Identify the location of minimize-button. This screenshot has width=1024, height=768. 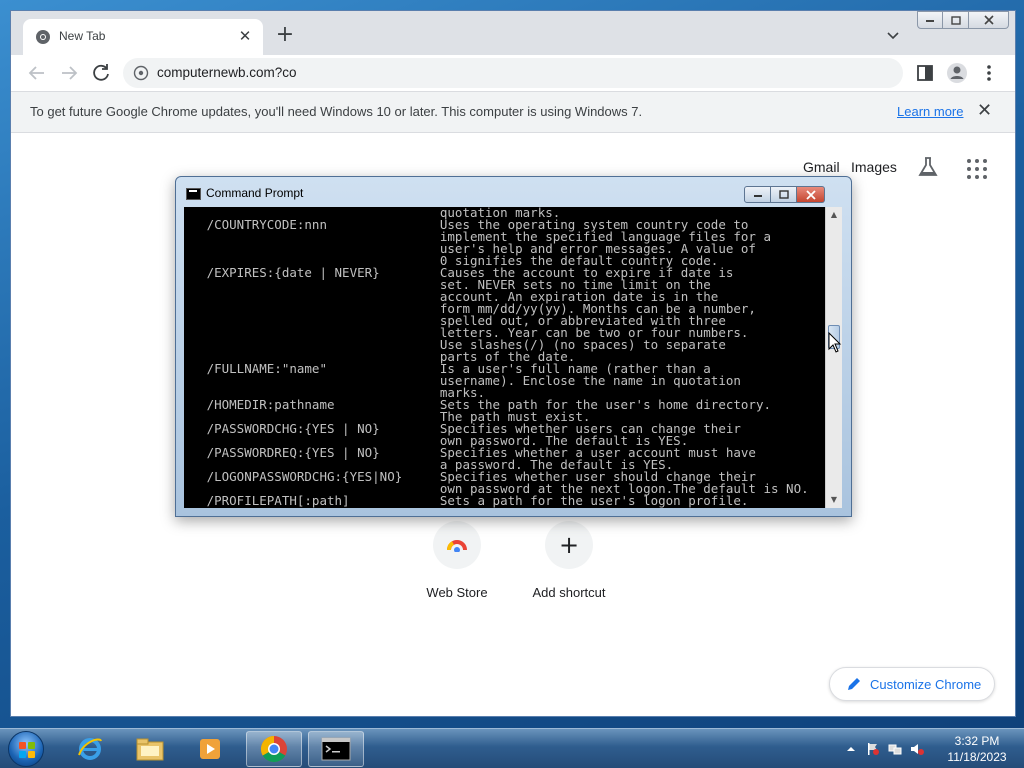
(930, 20).